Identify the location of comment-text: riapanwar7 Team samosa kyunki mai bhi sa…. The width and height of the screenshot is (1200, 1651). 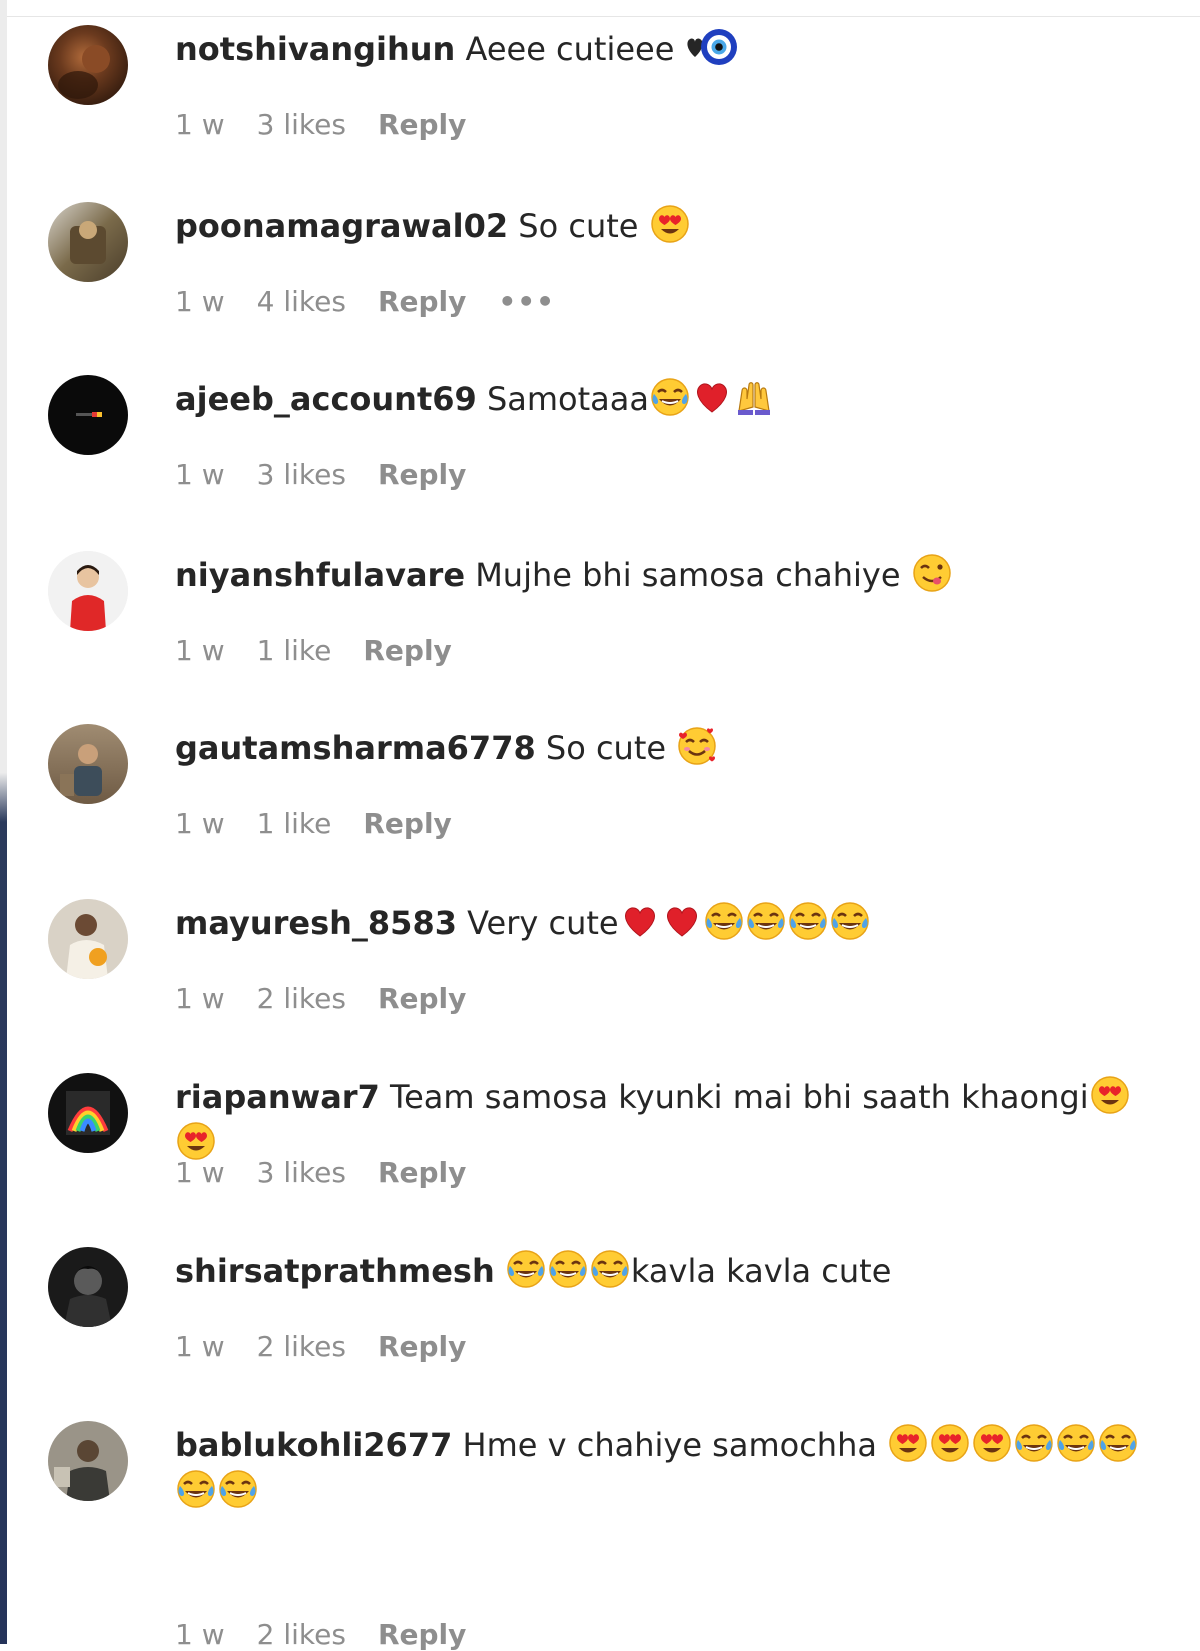
(670, 1120).